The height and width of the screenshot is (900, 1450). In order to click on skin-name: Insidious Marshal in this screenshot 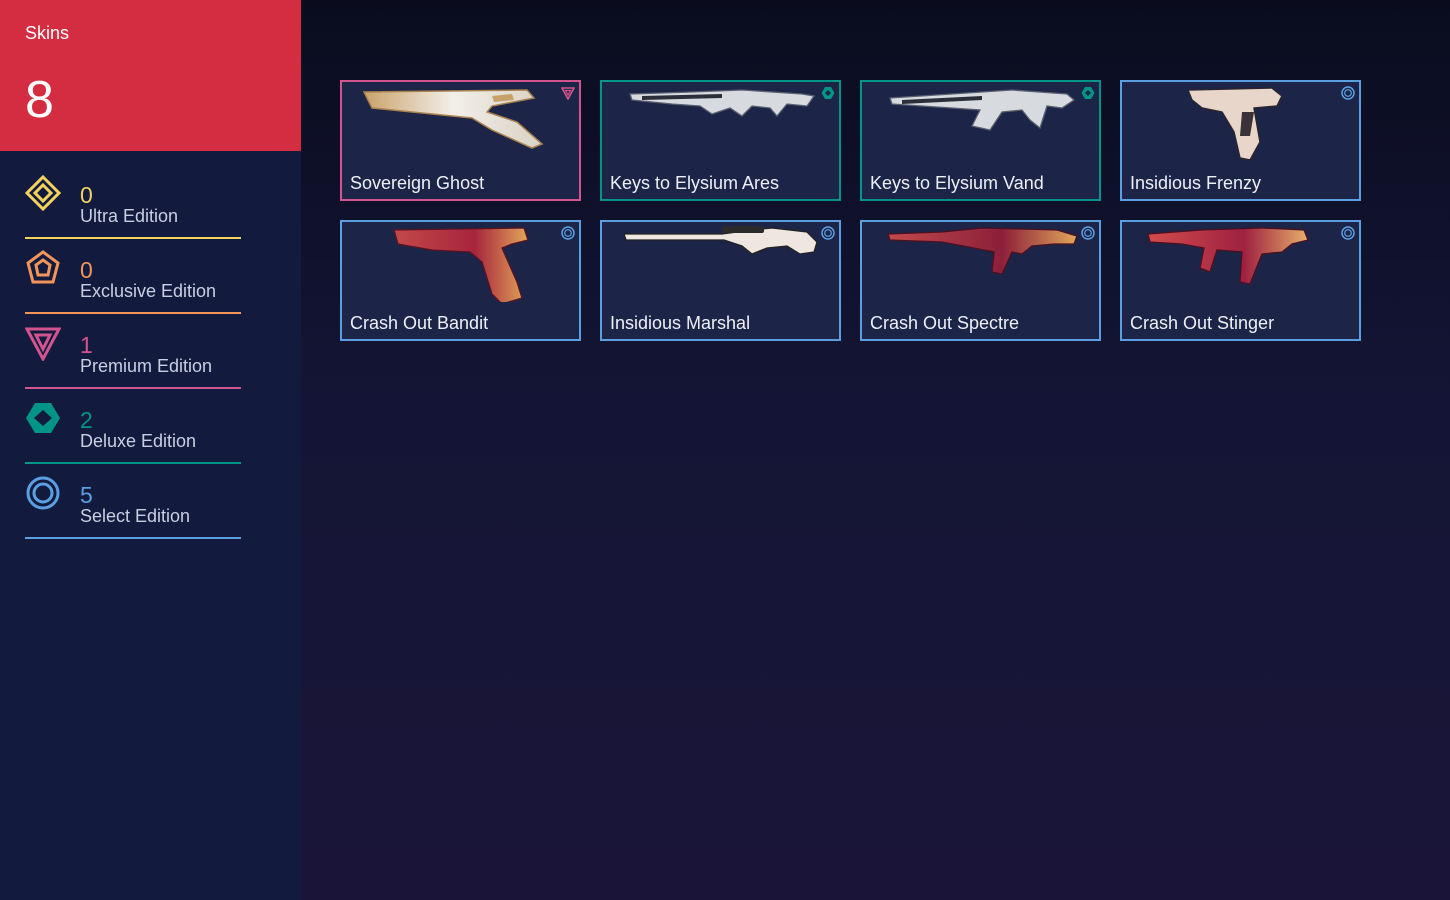, I will do `click(680, 323)`.